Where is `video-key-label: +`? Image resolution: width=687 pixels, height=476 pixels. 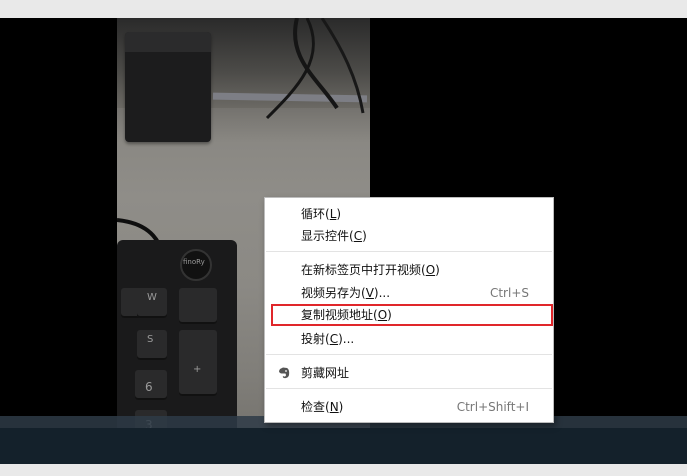
video-key-label: + is located at coordinates (197, 369).